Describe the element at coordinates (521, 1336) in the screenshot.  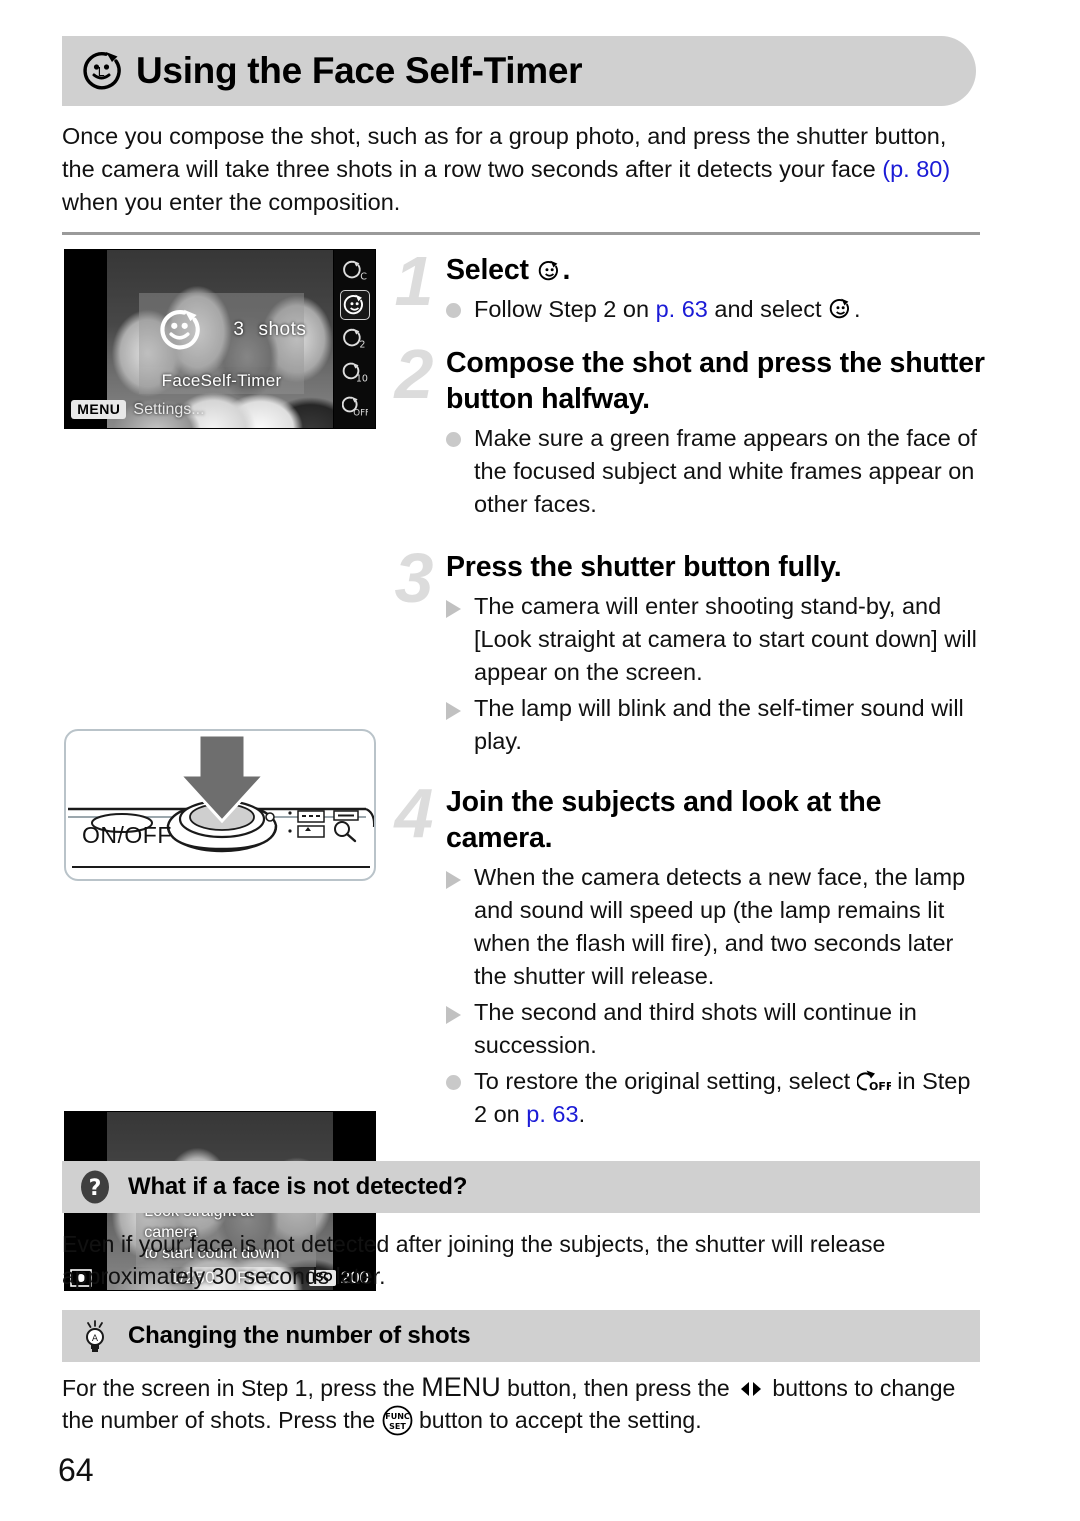
I see `callout-bar-changing-shots: A Changing the number of shots` at that location.